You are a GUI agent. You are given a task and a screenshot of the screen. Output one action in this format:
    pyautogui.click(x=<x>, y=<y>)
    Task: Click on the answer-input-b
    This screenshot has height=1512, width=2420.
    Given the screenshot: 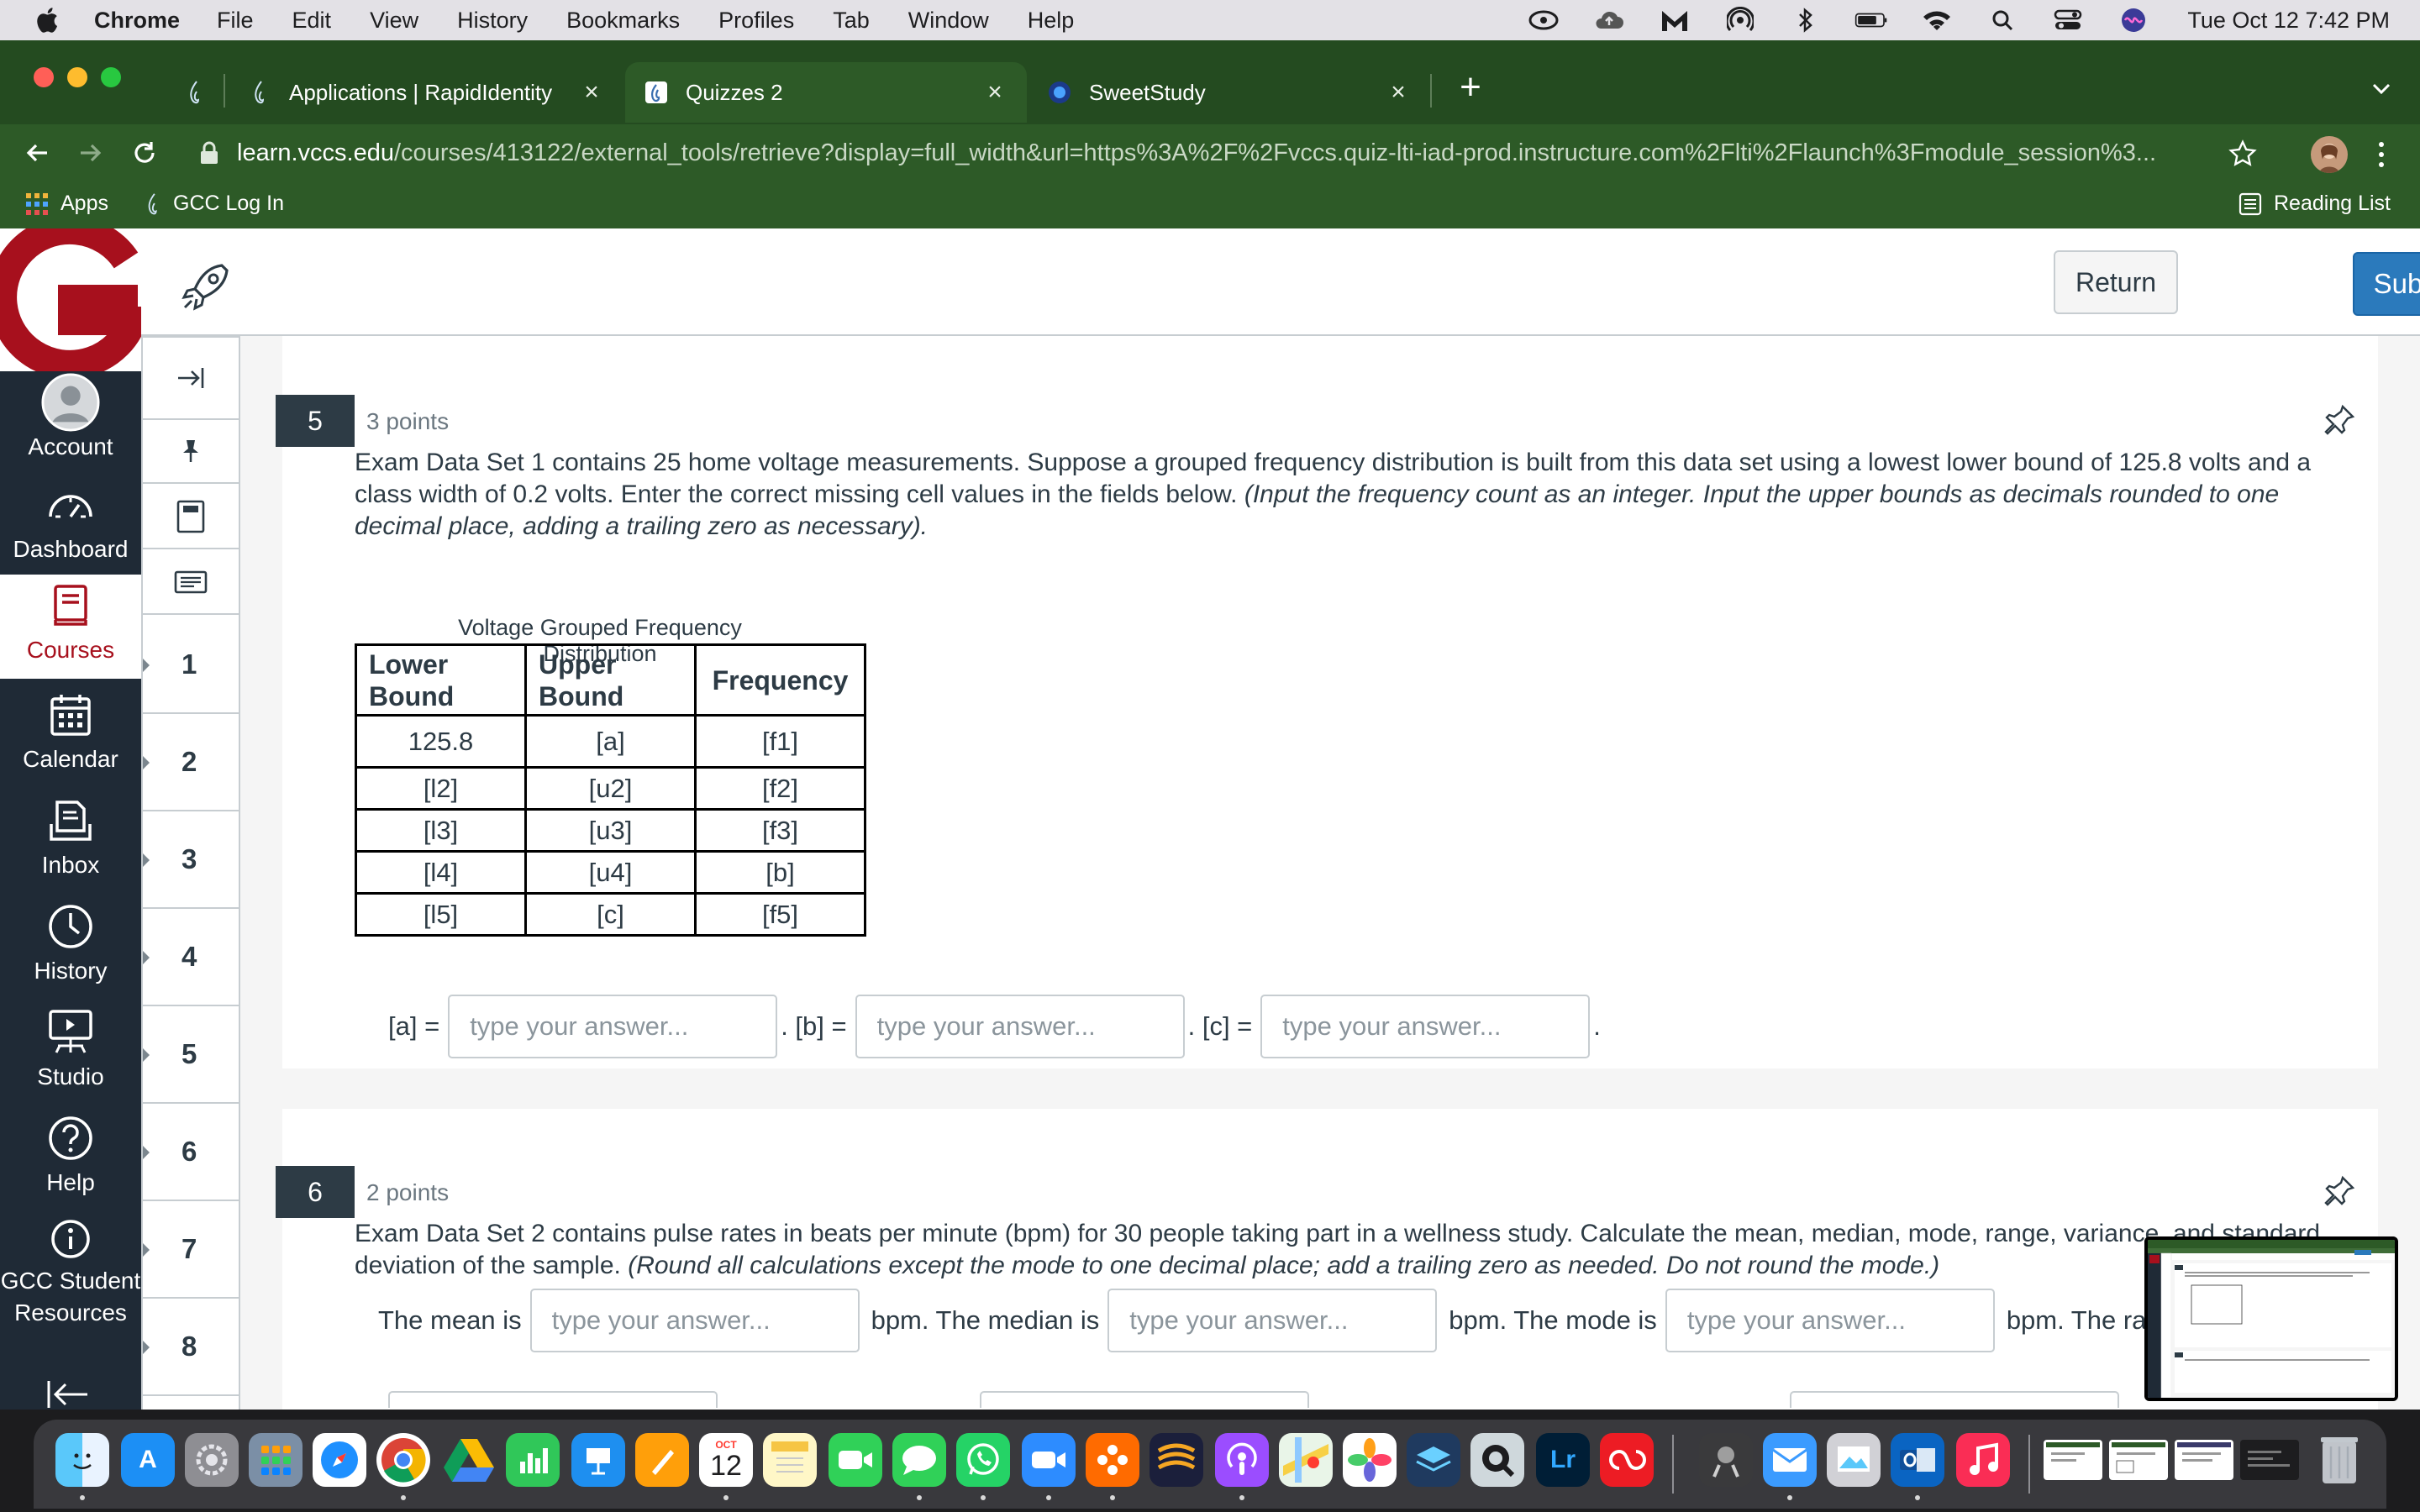 What is the action you would take?
    pyautogui.click(x=1020, y=1026)
    